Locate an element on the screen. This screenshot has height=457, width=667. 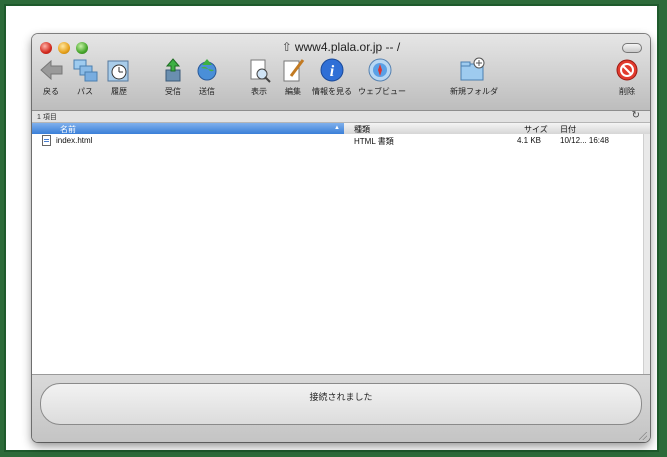
toolbar-toggle-button is located at coordinates (632, 48).